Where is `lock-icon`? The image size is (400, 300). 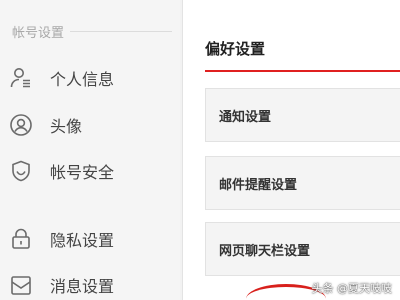 lock-icon is located at coordinates (21, 239).